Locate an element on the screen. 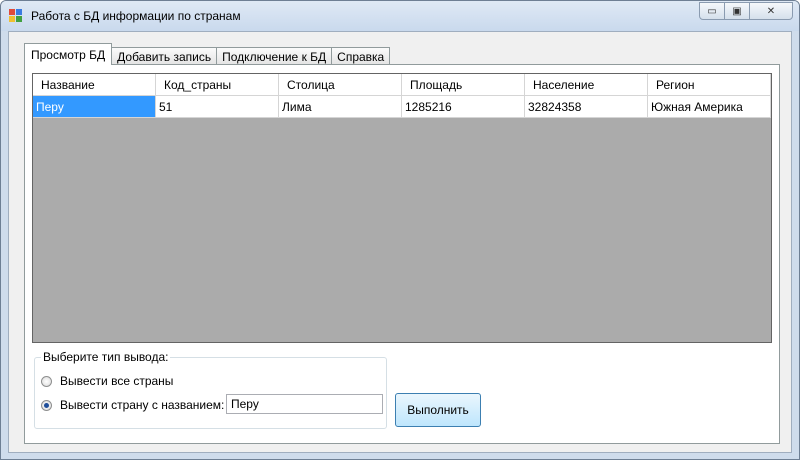  grid-cell-name: Перу is located at coordinates (94, 107).